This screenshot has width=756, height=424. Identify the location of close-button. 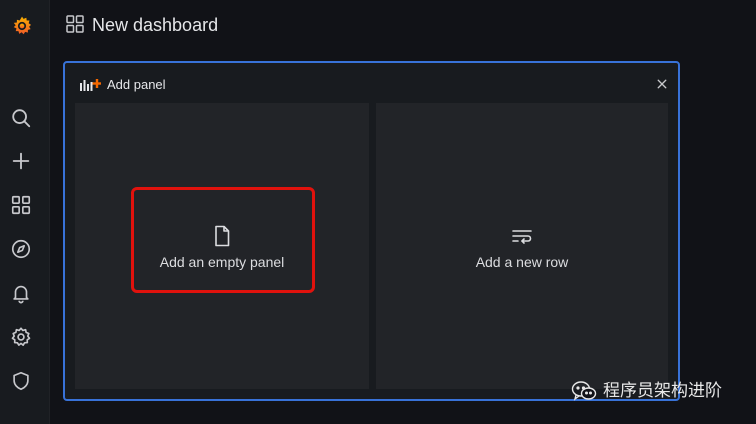
(662, 84).